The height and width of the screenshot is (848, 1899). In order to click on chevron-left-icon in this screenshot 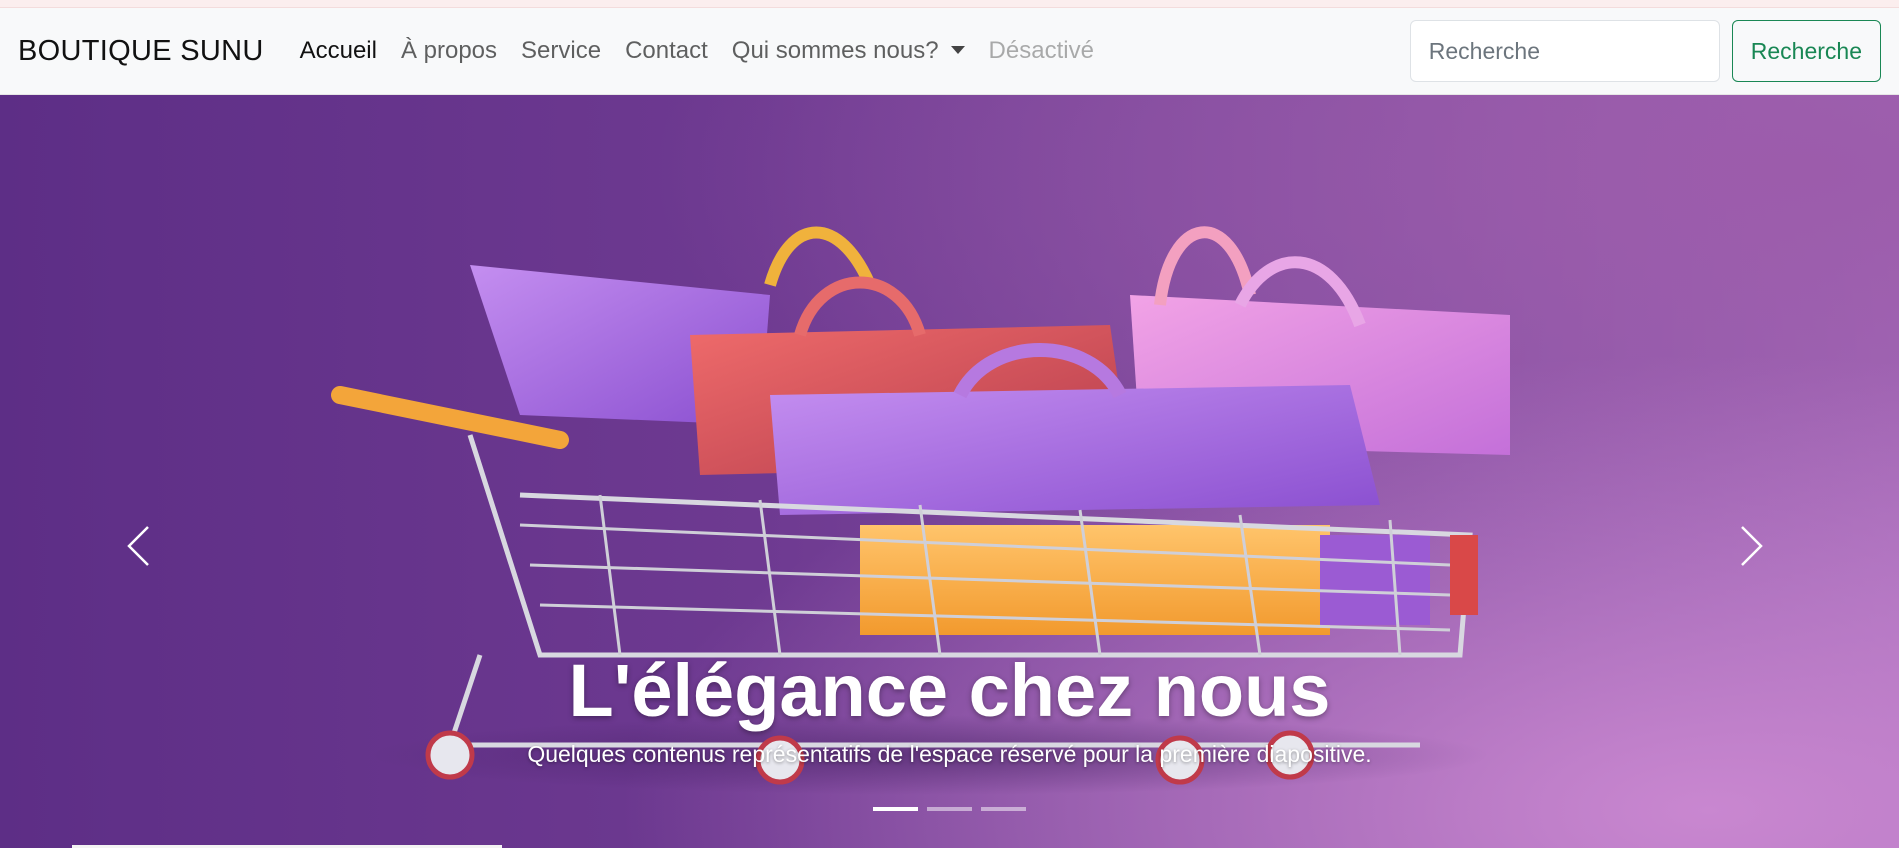, I will do `click(138, 546)`.